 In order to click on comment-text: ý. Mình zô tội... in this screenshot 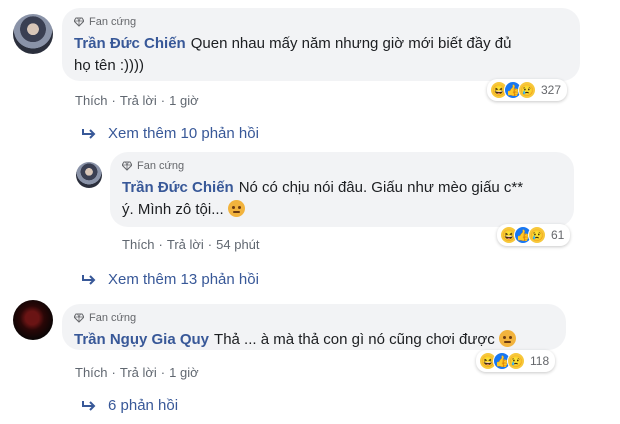, I will do `click(342, 210)`.